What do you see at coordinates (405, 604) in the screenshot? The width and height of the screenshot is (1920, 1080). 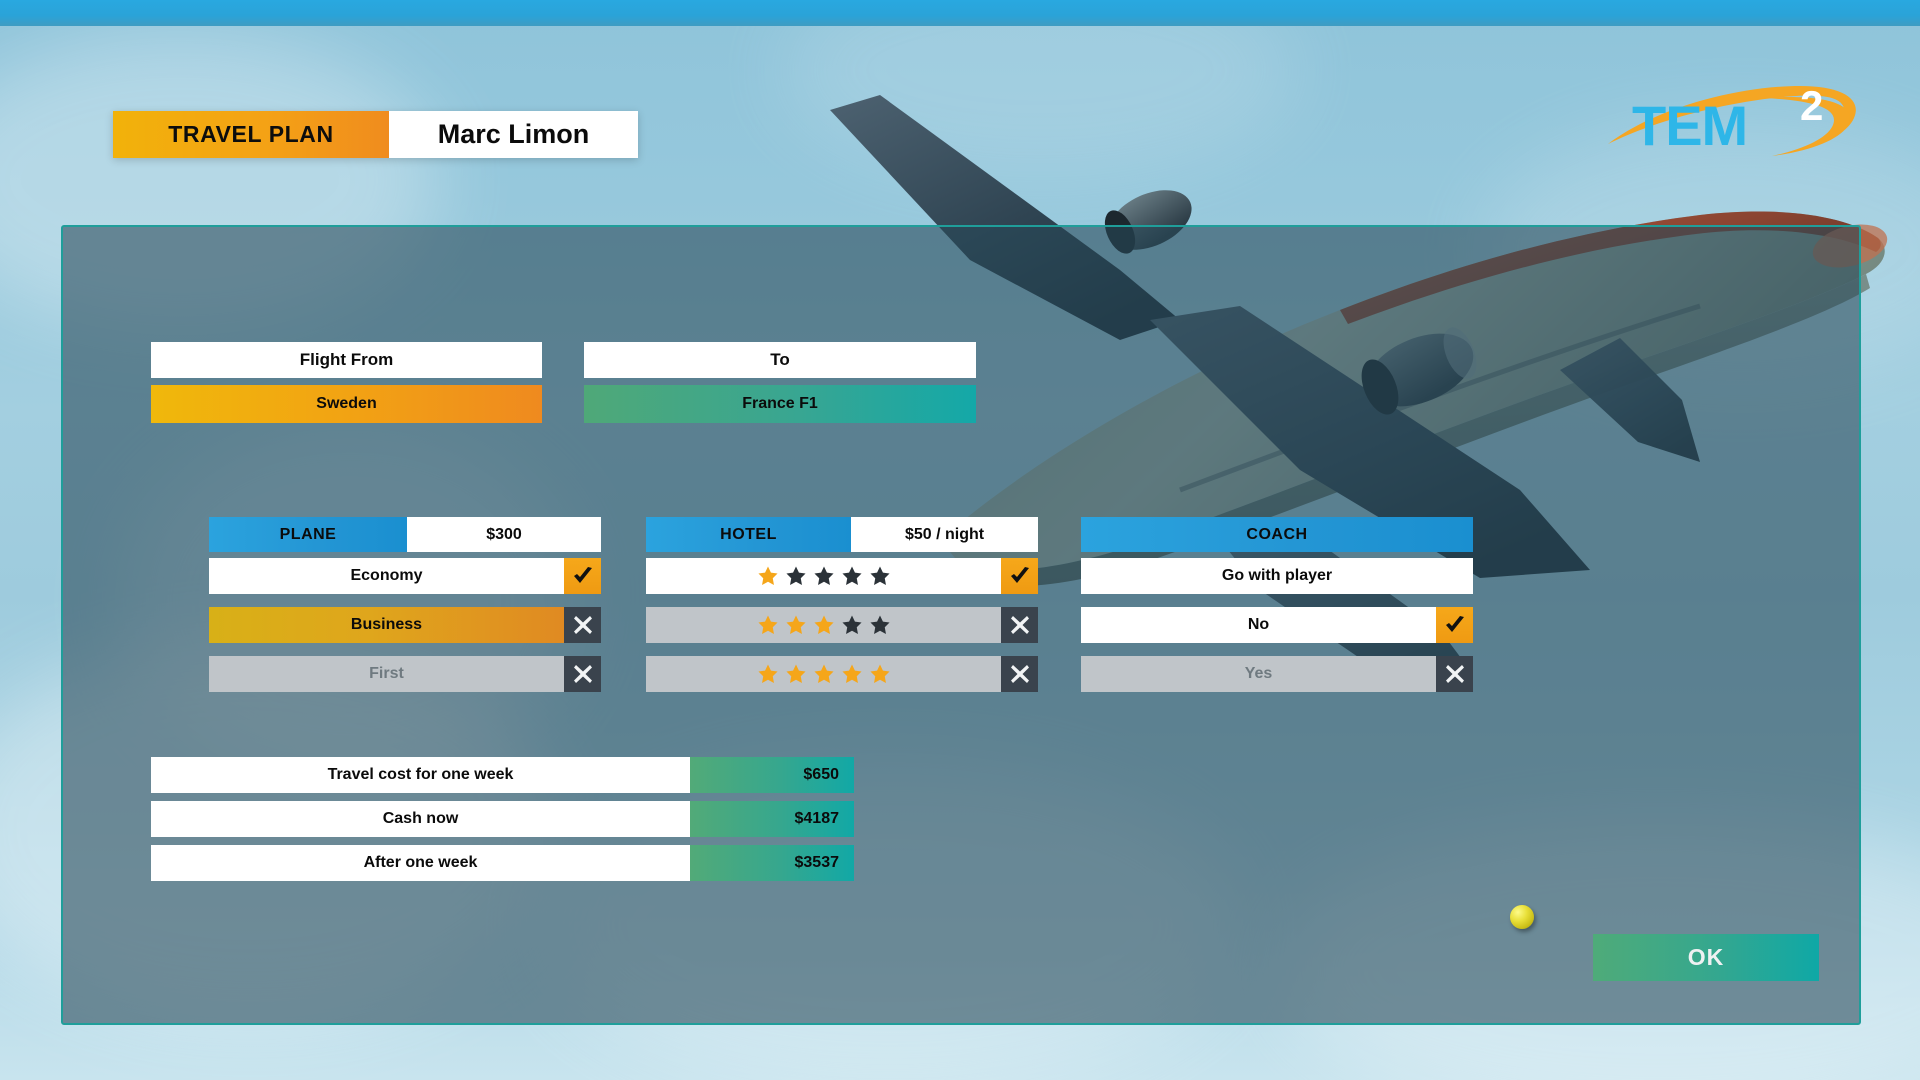 I see `plane-option-group: PLANE $300 Economy Business First` at bounding box center [405, 604].